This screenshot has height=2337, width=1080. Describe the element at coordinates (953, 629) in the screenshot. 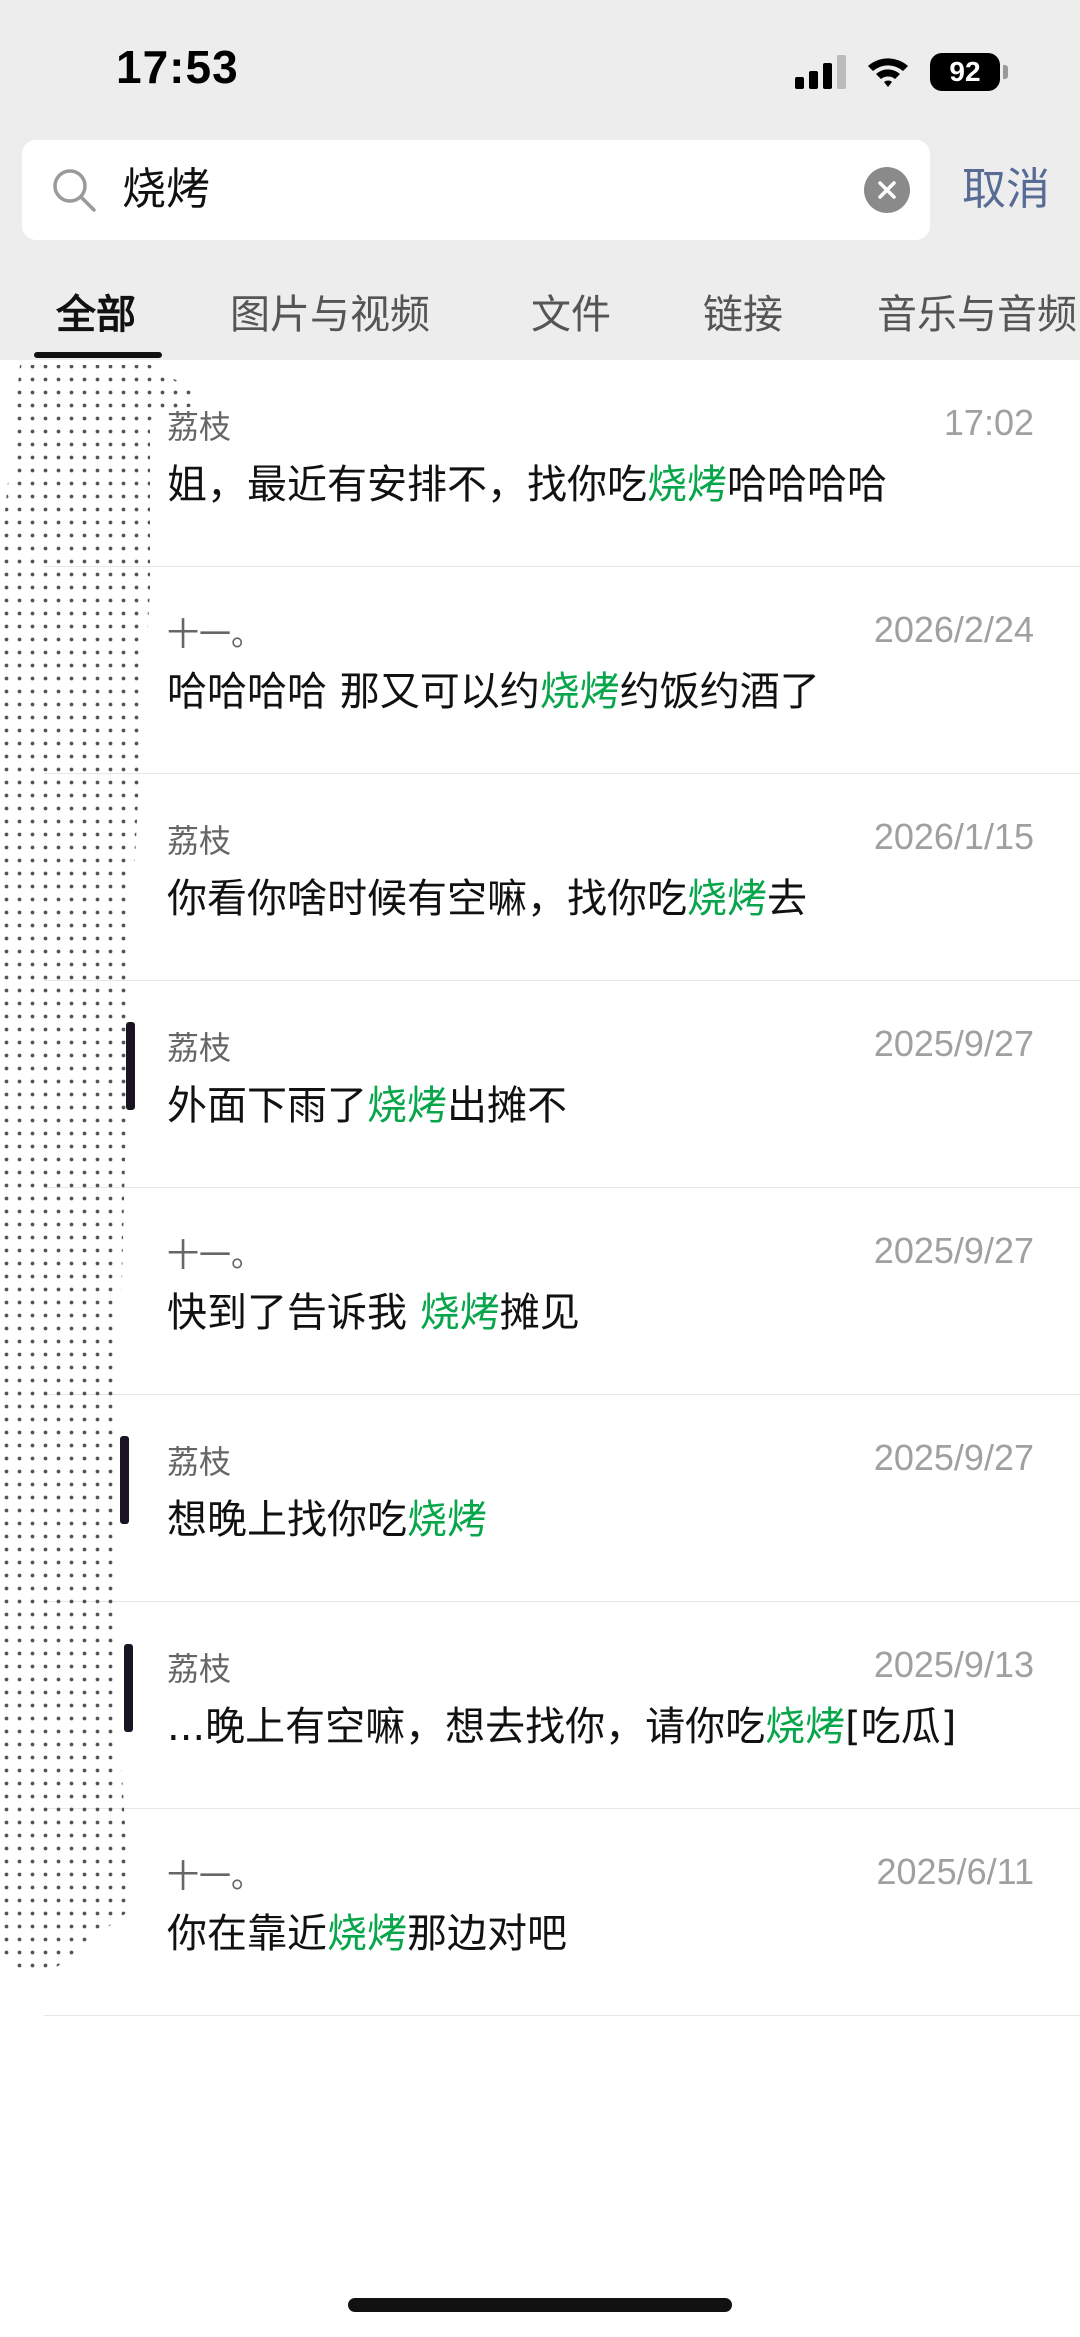

I see `result-date: 2026/2/24` at that location.